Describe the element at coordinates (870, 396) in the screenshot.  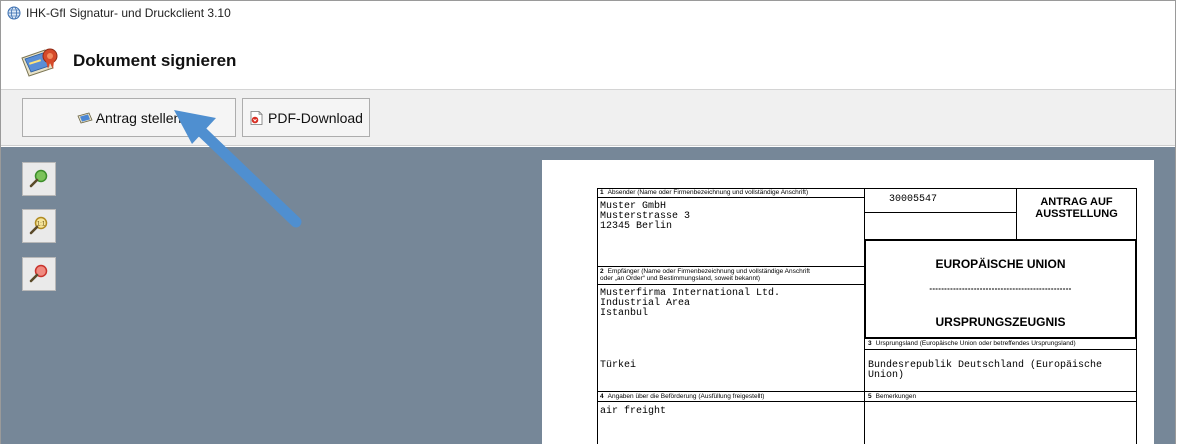
I see `field5-number: 5` at that location.